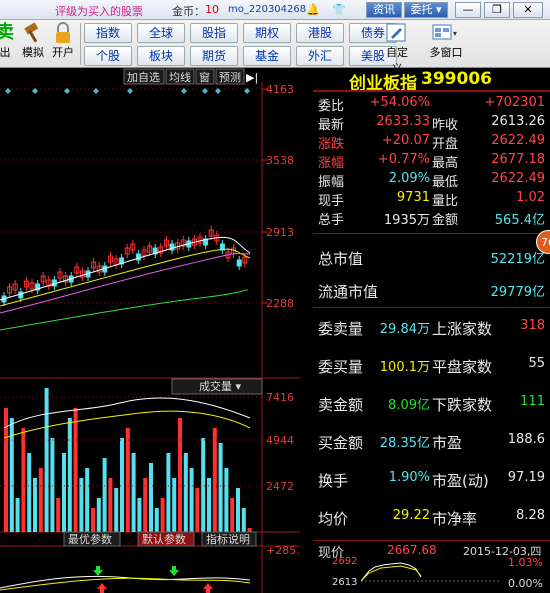  I want to click on quick-button-3: 期权, so click(267, 33).